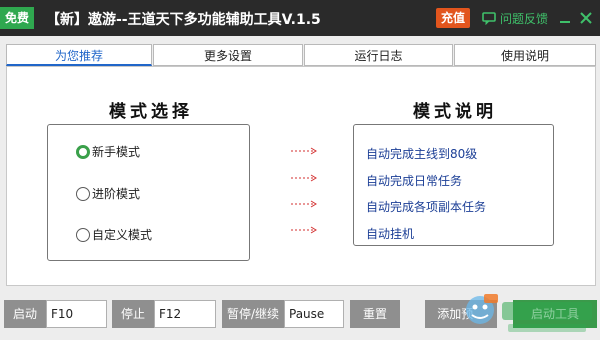  I want to click on feedback-button: 问题反馈, so click(515, 18).